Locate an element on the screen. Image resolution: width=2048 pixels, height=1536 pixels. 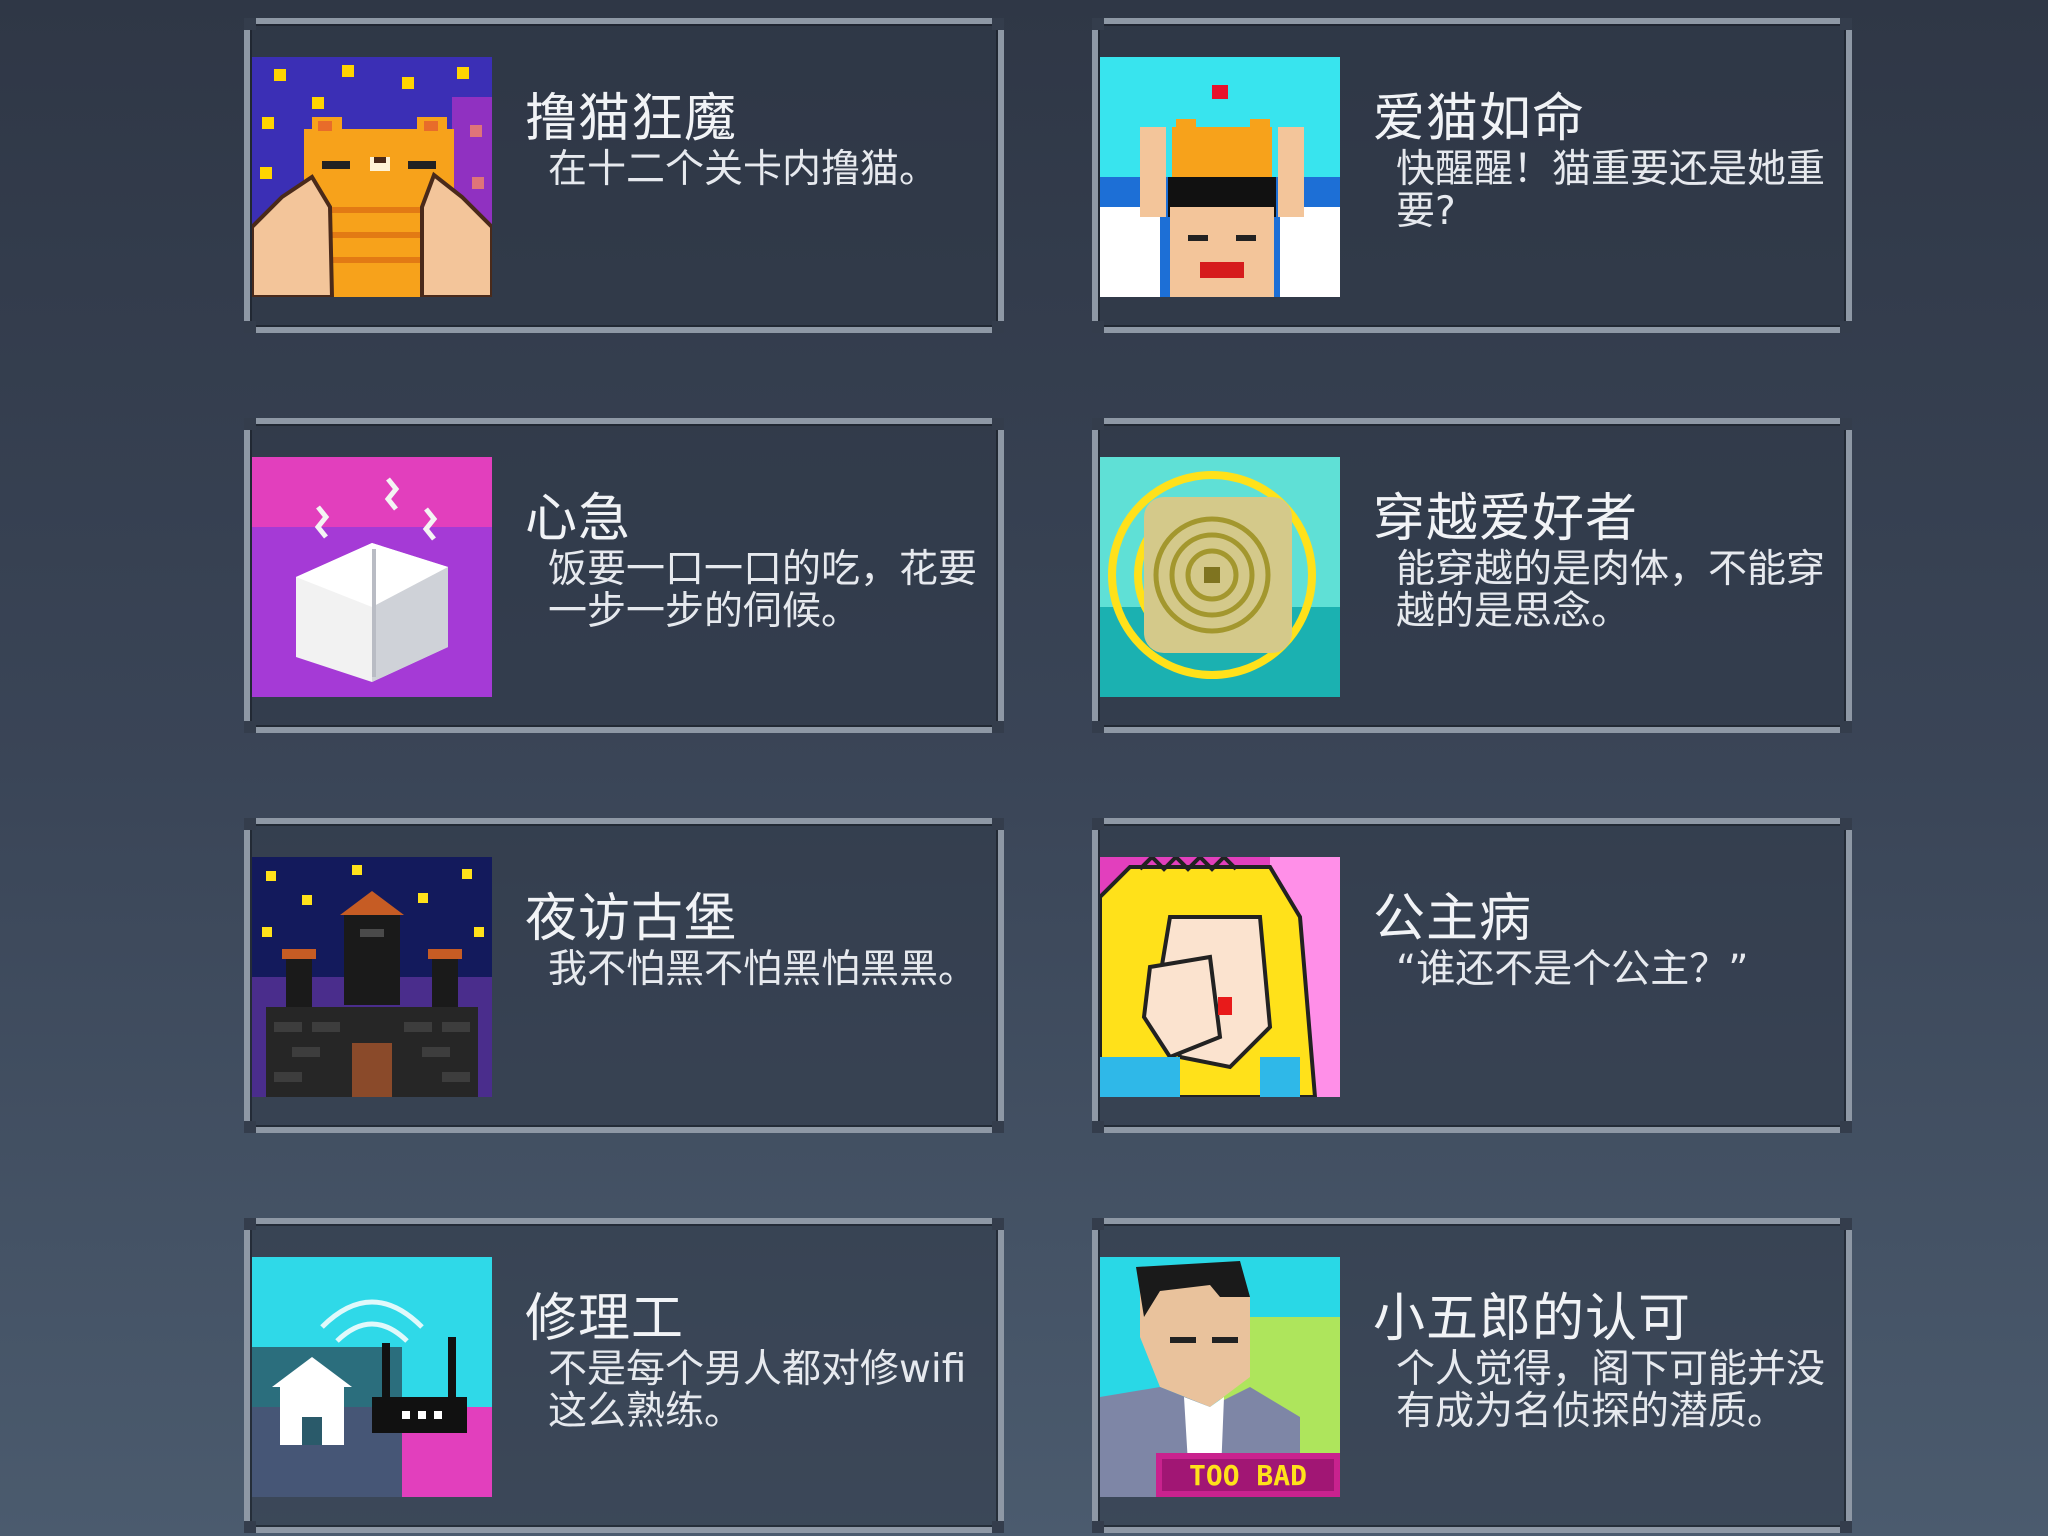
achievement-card: TOO BAD 小五郎的认可 个人觉得，阁下可能并没有成为名侦探的潜质。 is located at coordinates (1472, 1375).